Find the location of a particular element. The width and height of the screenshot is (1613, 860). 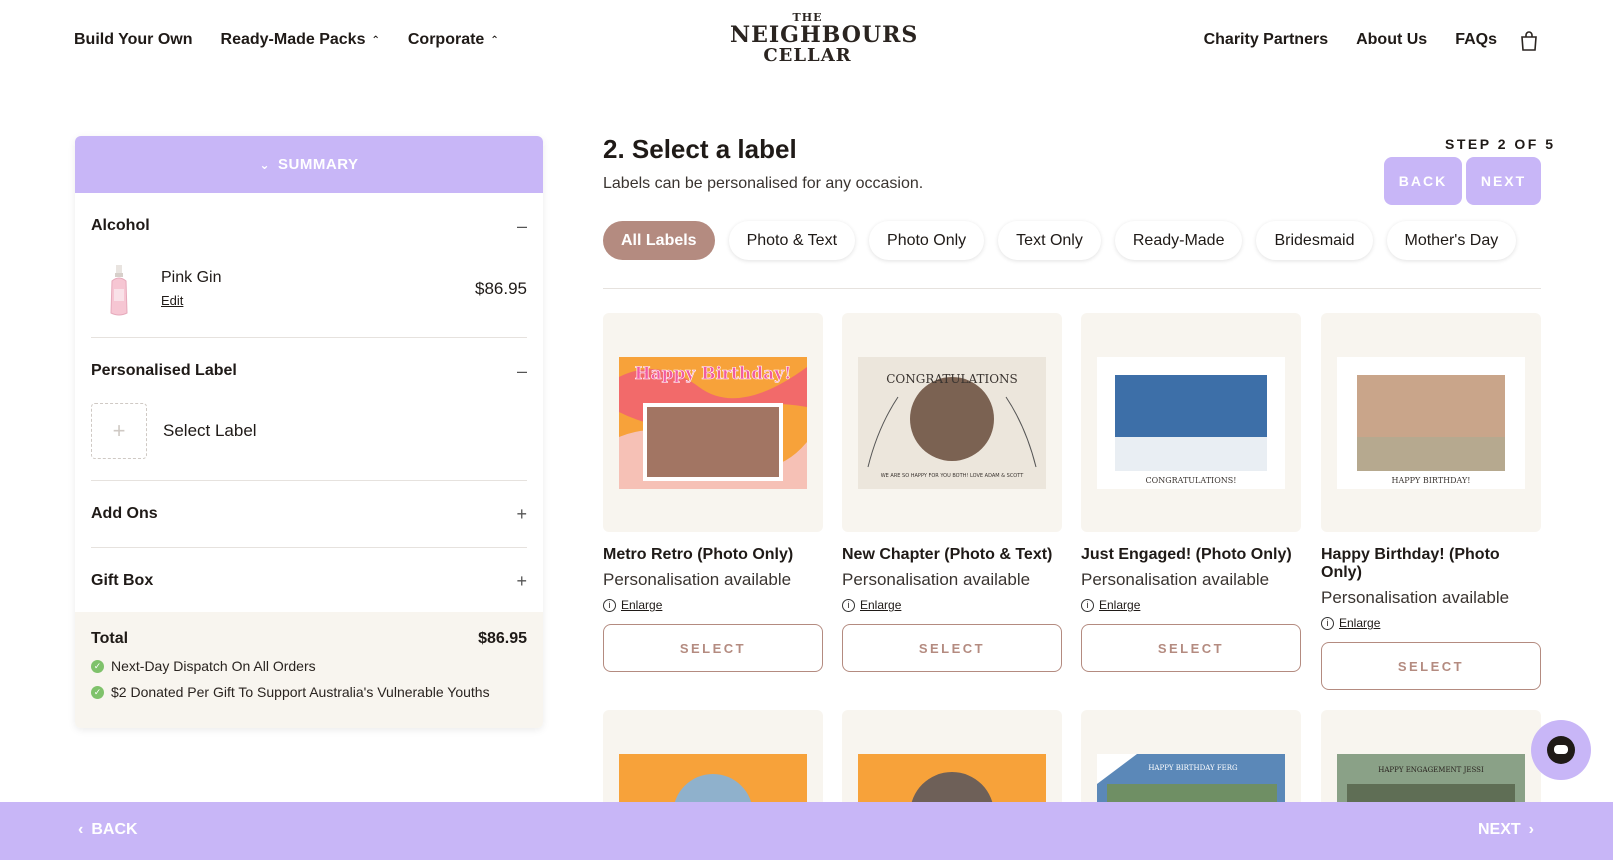

label-name: Just Engaged! (Photo Only) is located at coordinates (1186, 554).